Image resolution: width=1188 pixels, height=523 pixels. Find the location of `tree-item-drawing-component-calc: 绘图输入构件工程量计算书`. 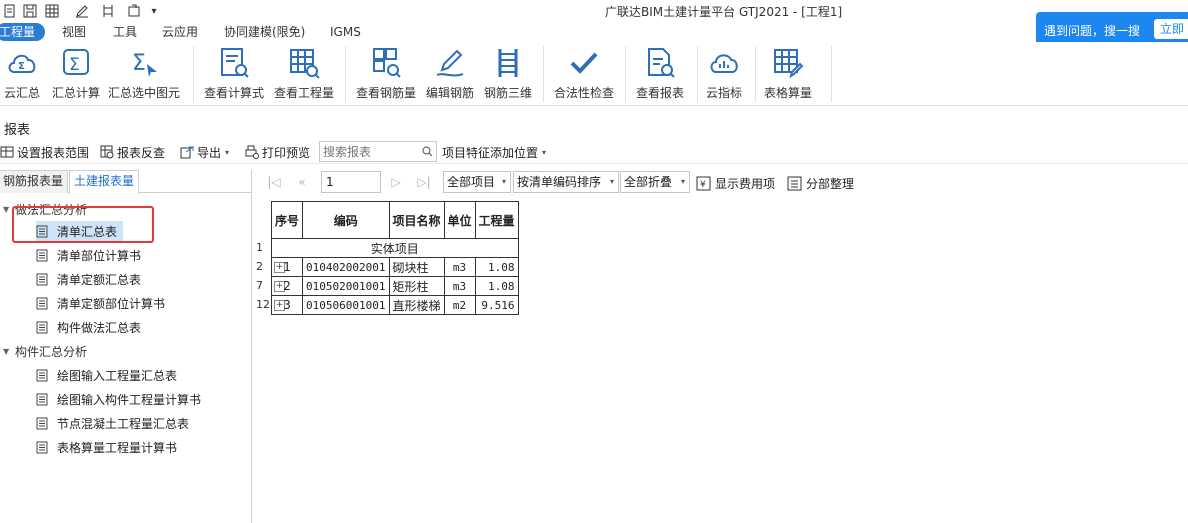

tree-item-drawing-component-calc: 绘图输入构件工程量计算书 is located at coordinates (121, 399).